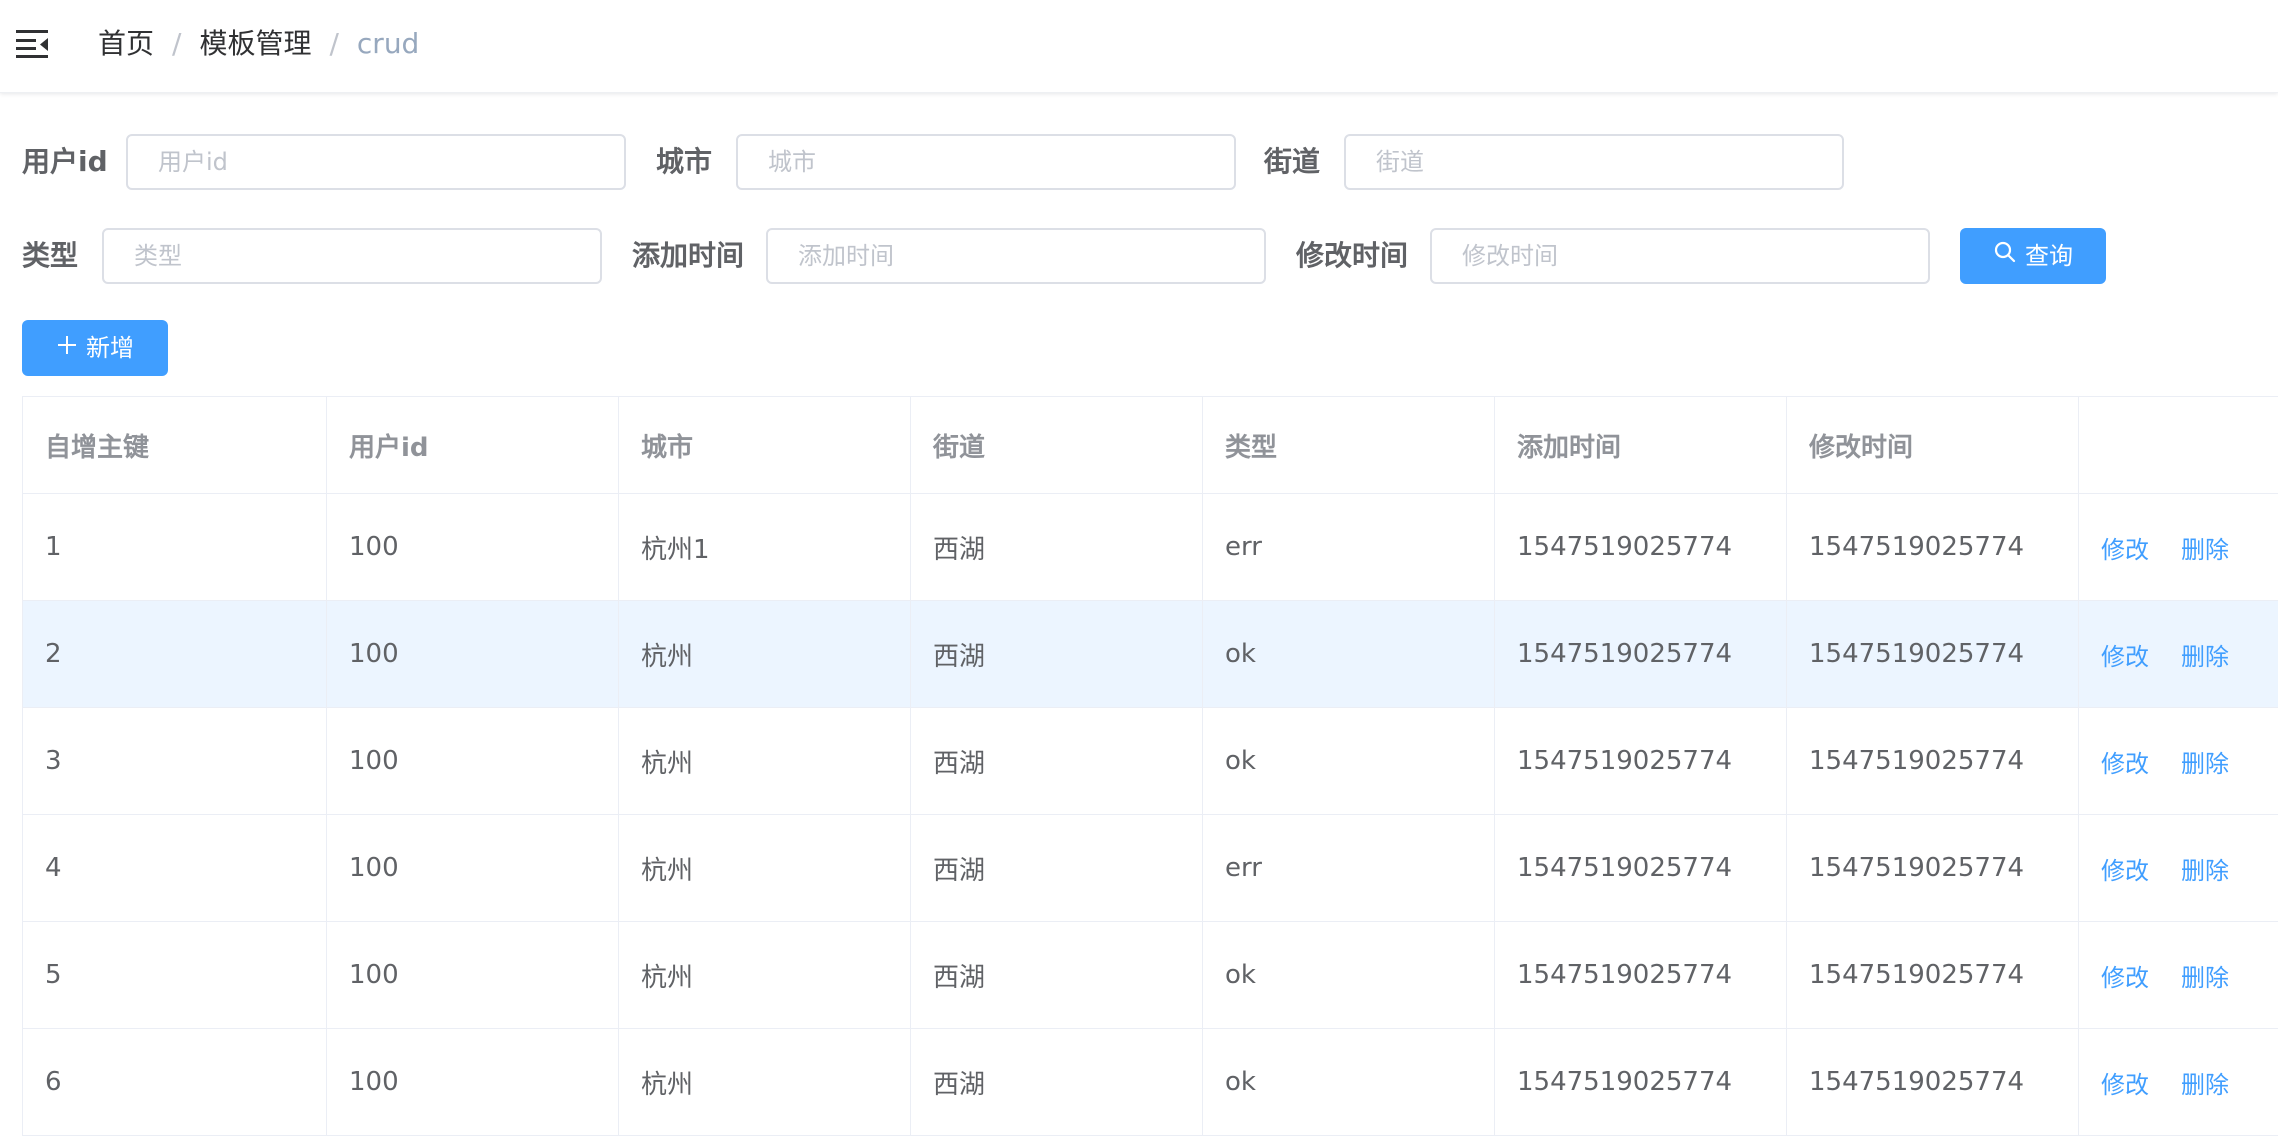  Describe the element at coordinates (765, 547) in the screenshot. I see `cell-city: 杭州1` at that location.